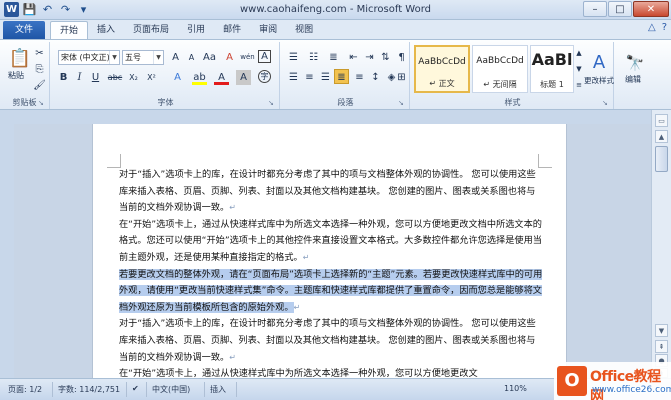 The image size is (671, 400). I want to click on paragraph-text: 在“开始”选项卡上，通过从快速样式库中为所选文本选择一种外观，您可以方便地更改文, so click(298, 373).